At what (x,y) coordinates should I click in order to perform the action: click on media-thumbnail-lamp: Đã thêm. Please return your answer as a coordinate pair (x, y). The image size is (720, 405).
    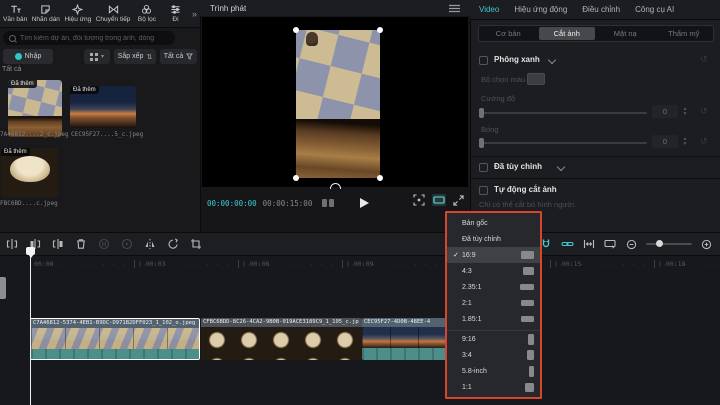
    Looking at the image, I should click on (29, 172).